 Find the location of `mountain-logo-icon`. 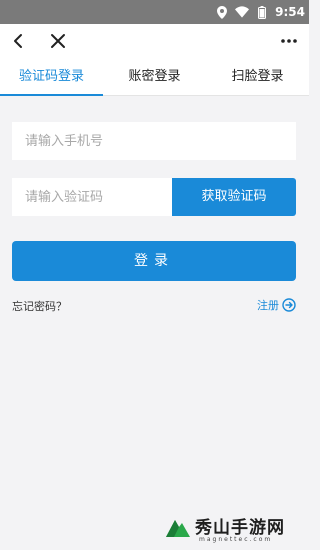

mountain-logo-icon is located at coordinates (178, 527).